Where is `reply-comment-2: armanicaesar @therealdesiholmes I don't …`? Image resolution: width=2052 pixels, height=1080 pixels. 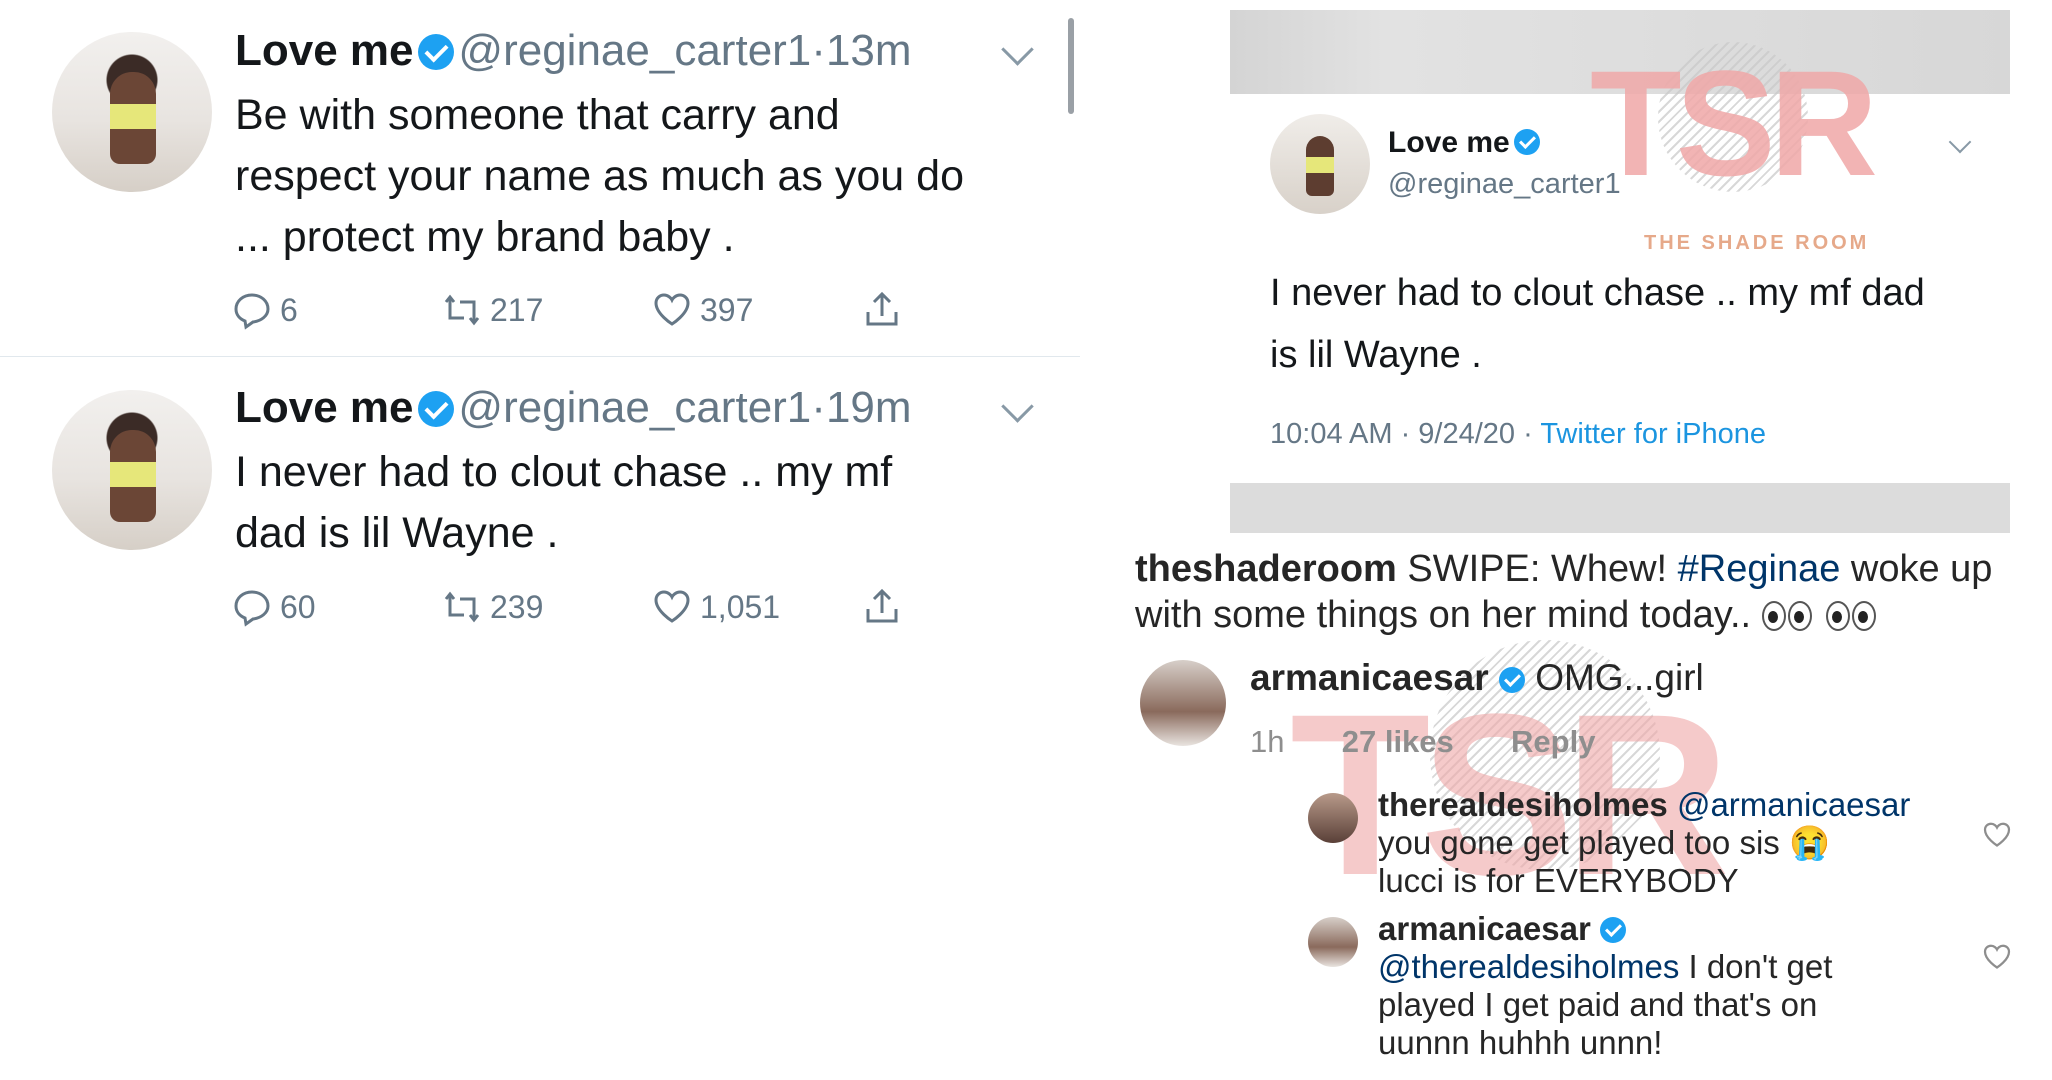 reply-comment-2: armanicaesar @therealdesiholmes I don't … is located at coordinates (1678, 986).